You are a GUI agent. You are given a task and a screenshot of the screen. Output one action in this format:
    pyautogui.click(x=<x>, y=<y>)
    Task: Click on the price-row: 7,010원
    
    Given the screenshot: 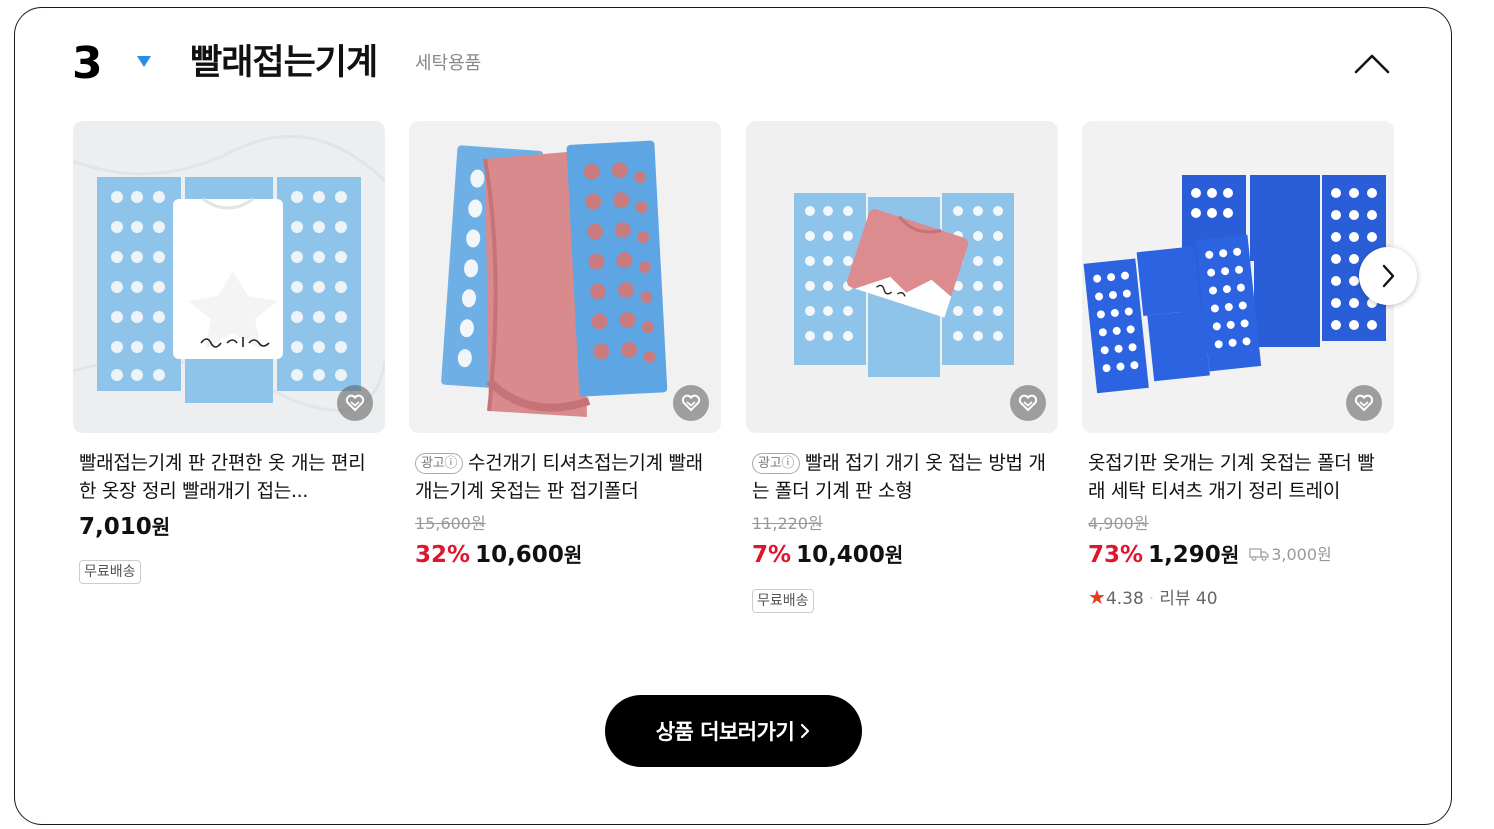 What is the action you would take?
    pyautogui.click(x=124, y=527)
    